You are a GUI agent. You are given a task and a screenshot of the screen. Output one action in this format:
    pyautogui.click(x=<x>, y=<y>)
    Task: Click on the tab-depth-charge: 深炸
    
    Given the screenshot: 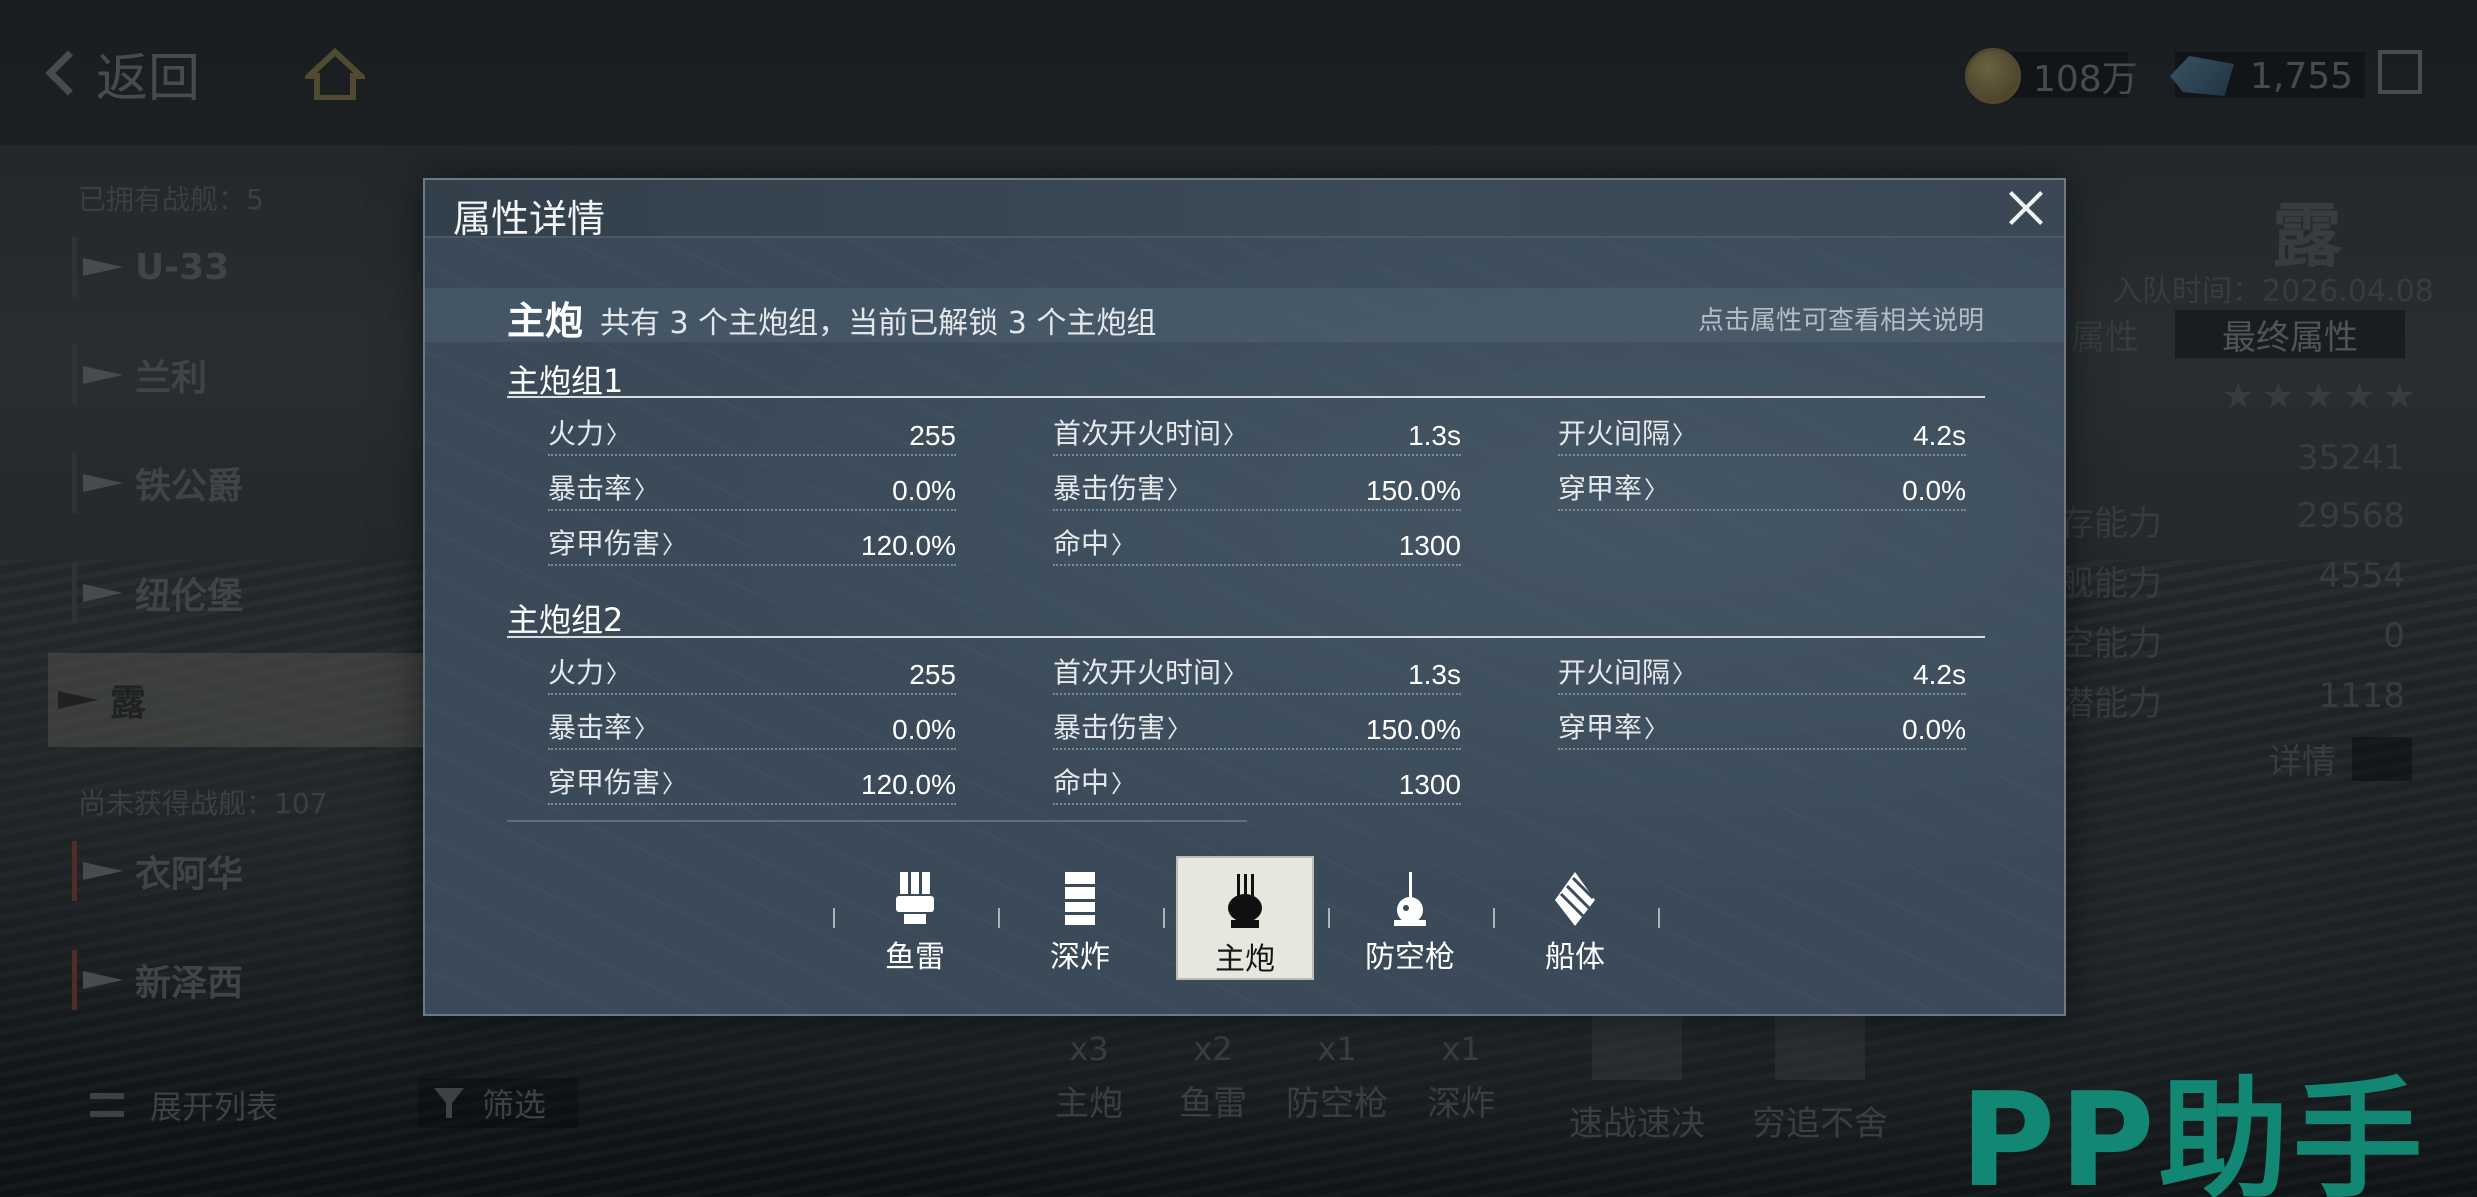 What is the action you would take?
    pyautogui.click(x=1080, y=918)
    